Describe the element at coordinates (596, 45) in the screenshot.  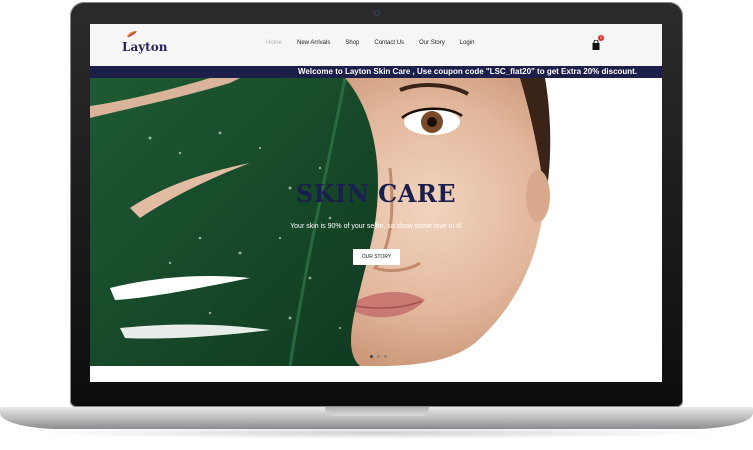
I see `shopping-bag-icon` at that location.